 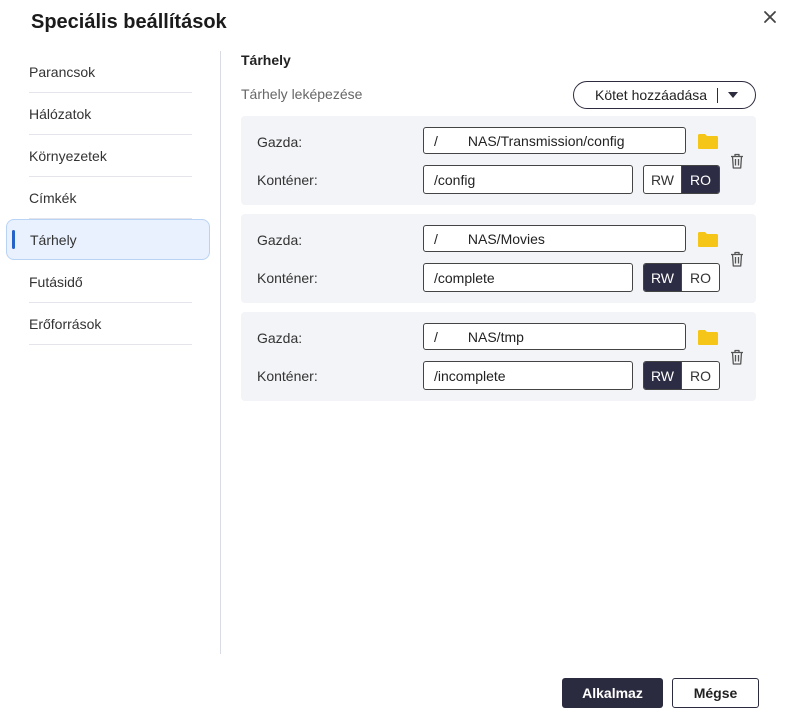 I want to click on sidebar-item-label: Erőforrások, so click(x=65, y=323).